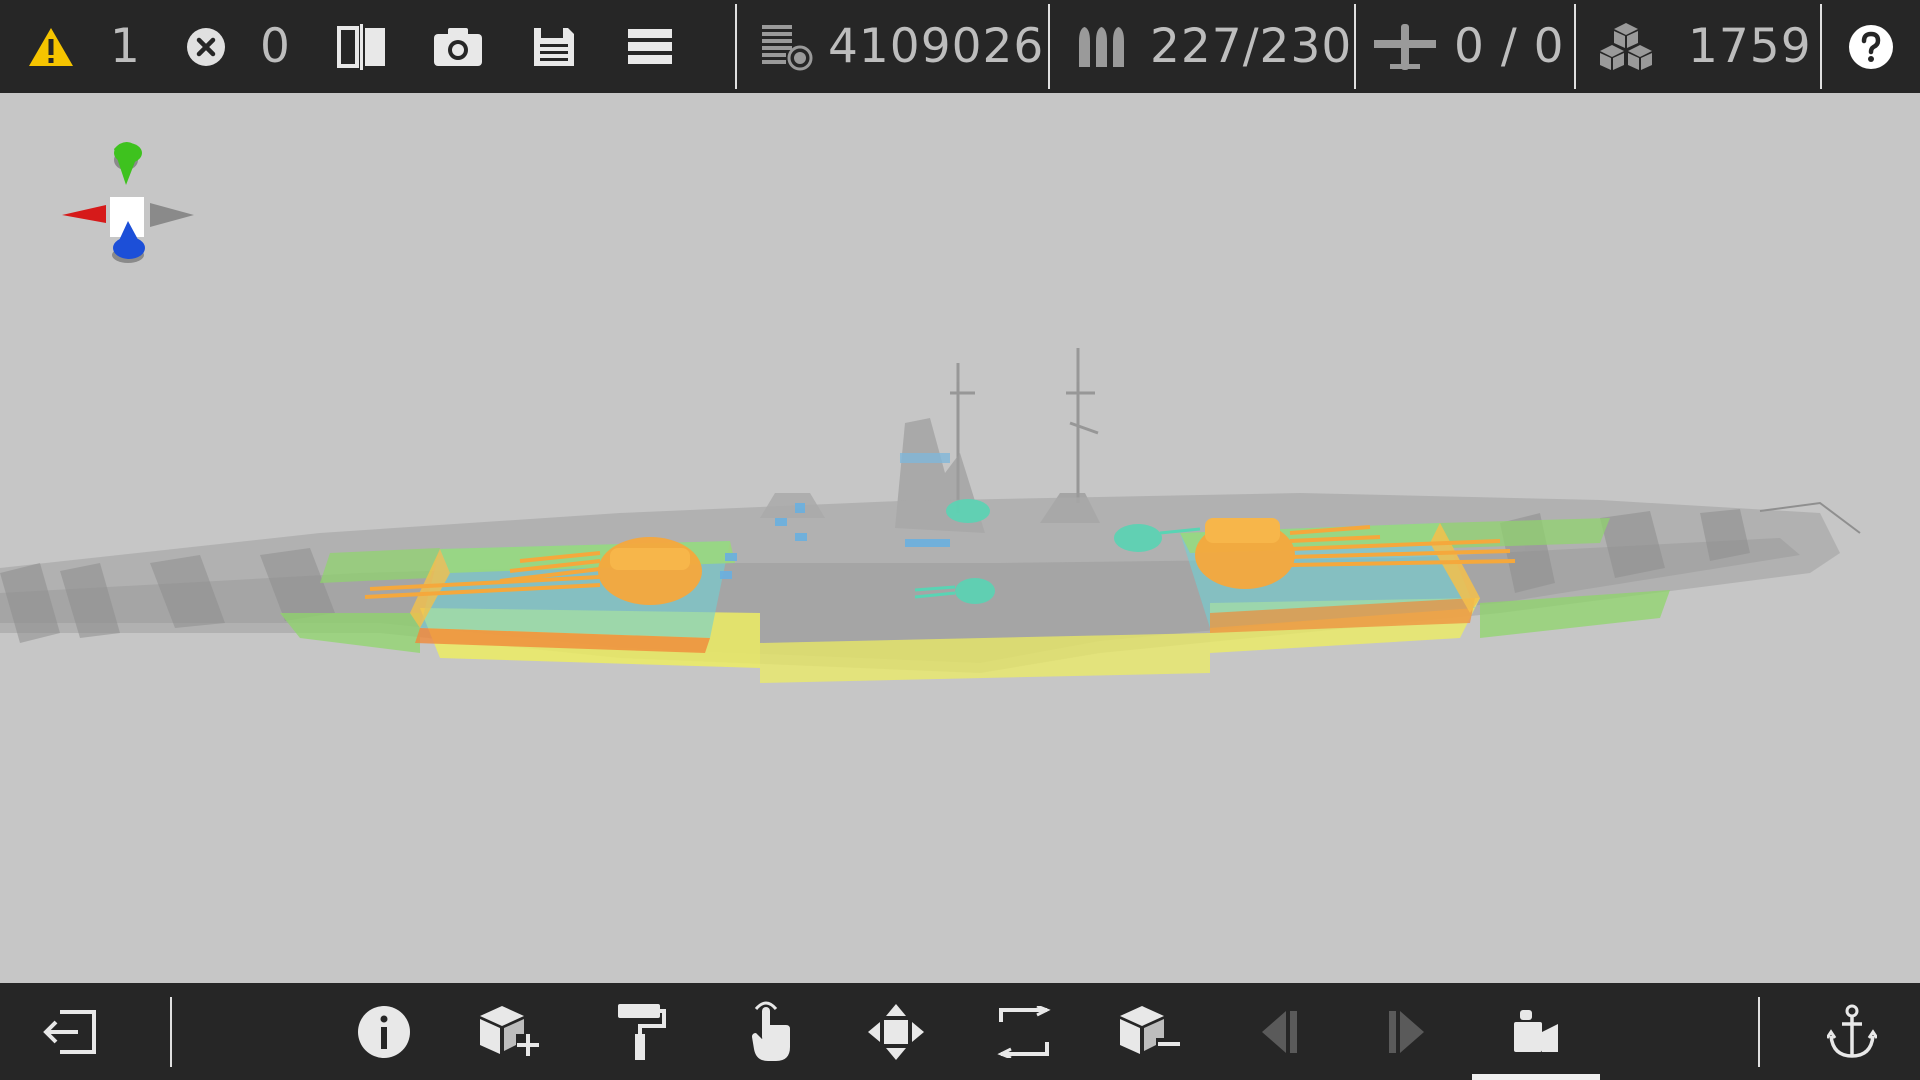 This screenshot has height=1080, width=1920. I want to click on next-icon, so click(1406, 1031).